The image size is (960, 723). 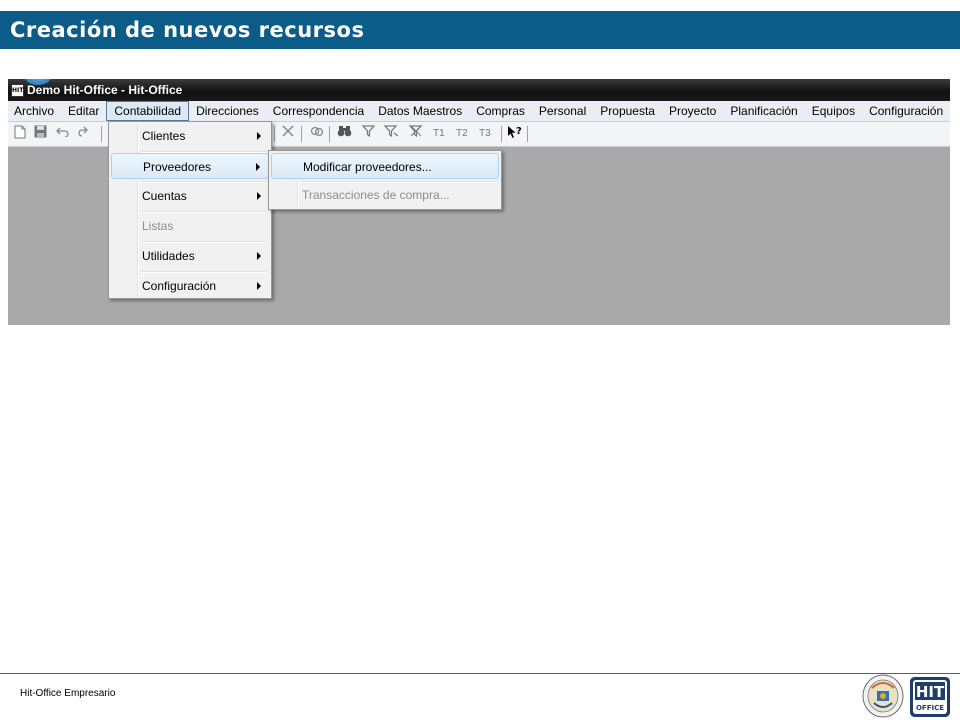 What do you see at coordinates (168, 256) in the screenshot?
I see `menu-item-label: Utilidades` at bounding box center [168, 256].